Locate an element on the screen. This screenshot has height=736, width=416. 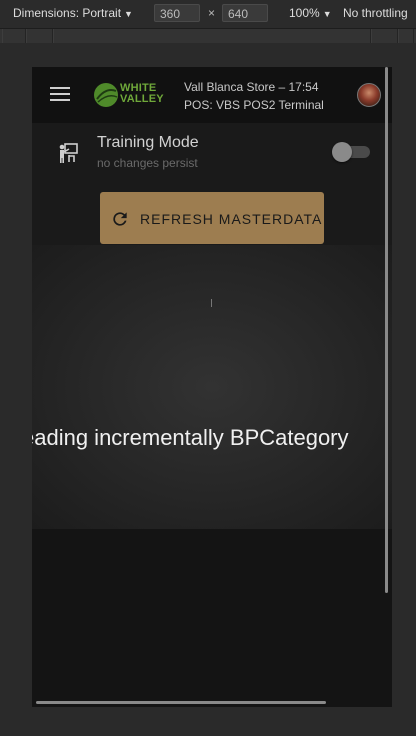
height-input: 640 is located at coordinates (245, 13).